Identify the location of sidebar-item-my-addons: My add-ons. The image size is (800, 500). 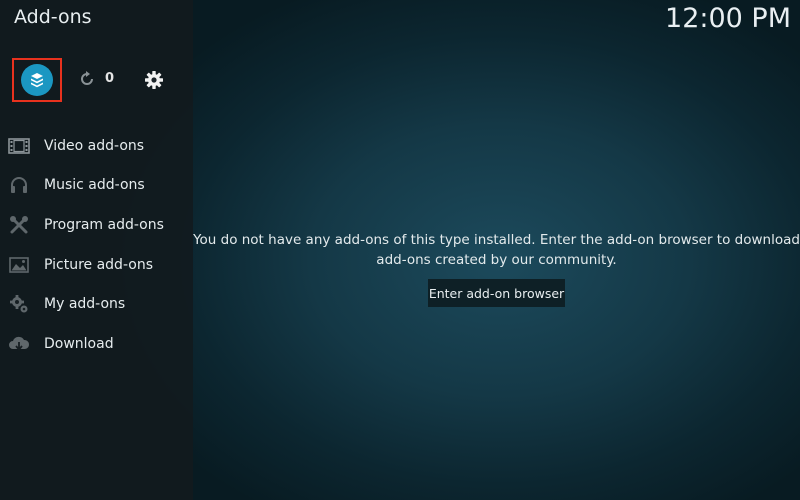
(96, 304).